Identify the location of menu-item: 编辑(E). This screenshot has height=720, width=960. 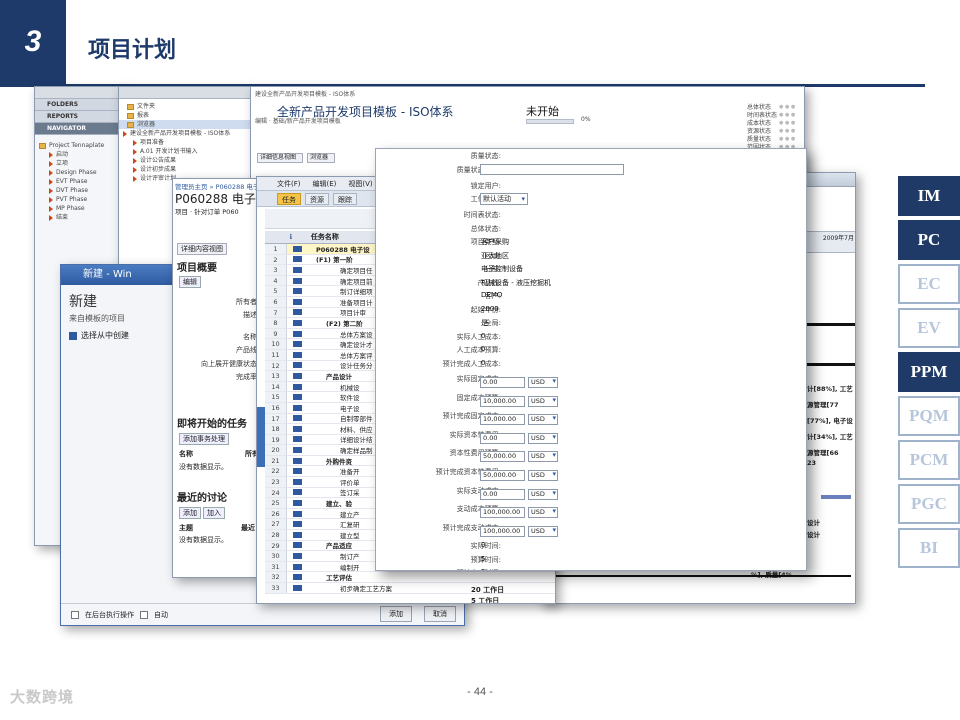
(325, 184).